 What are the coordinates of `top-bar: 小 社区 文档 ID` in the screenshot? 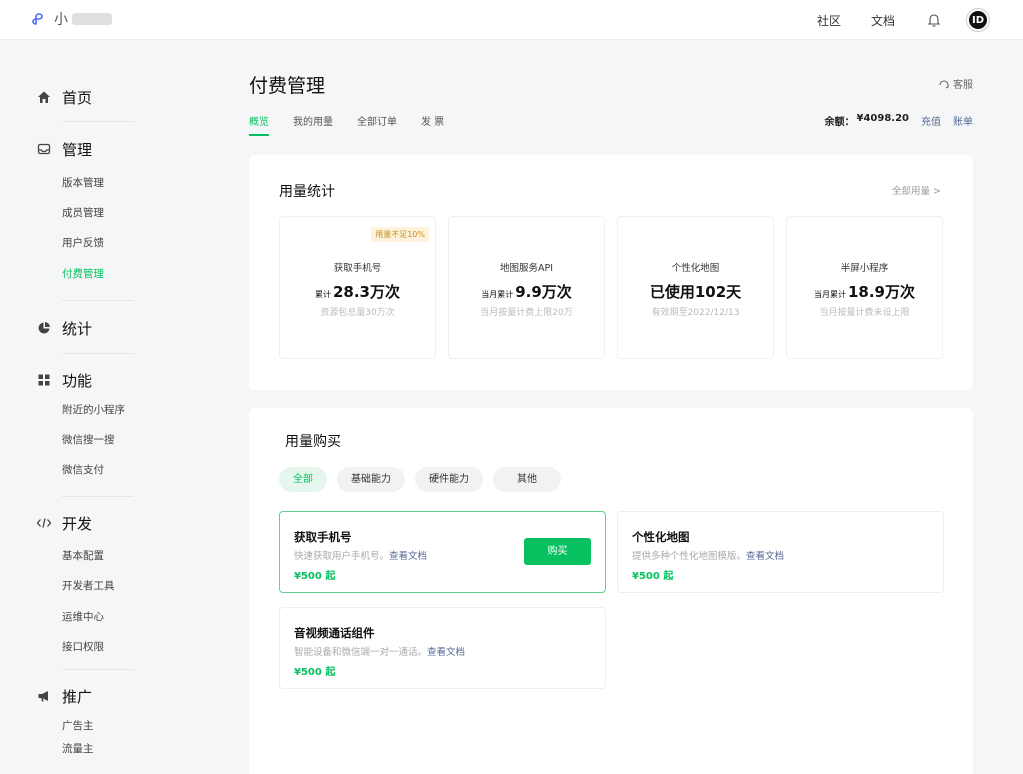 It's located at (511, 20).